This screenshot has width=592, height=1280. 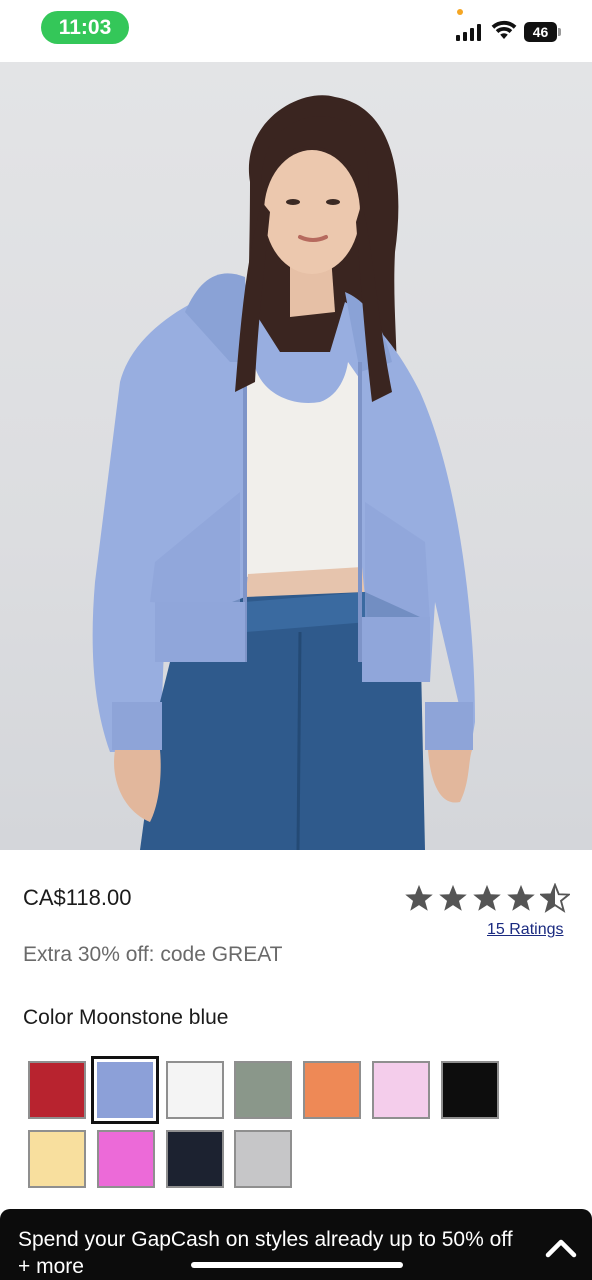 I want to click on status-bar: 11:03 46, so click(x=296, y=31).